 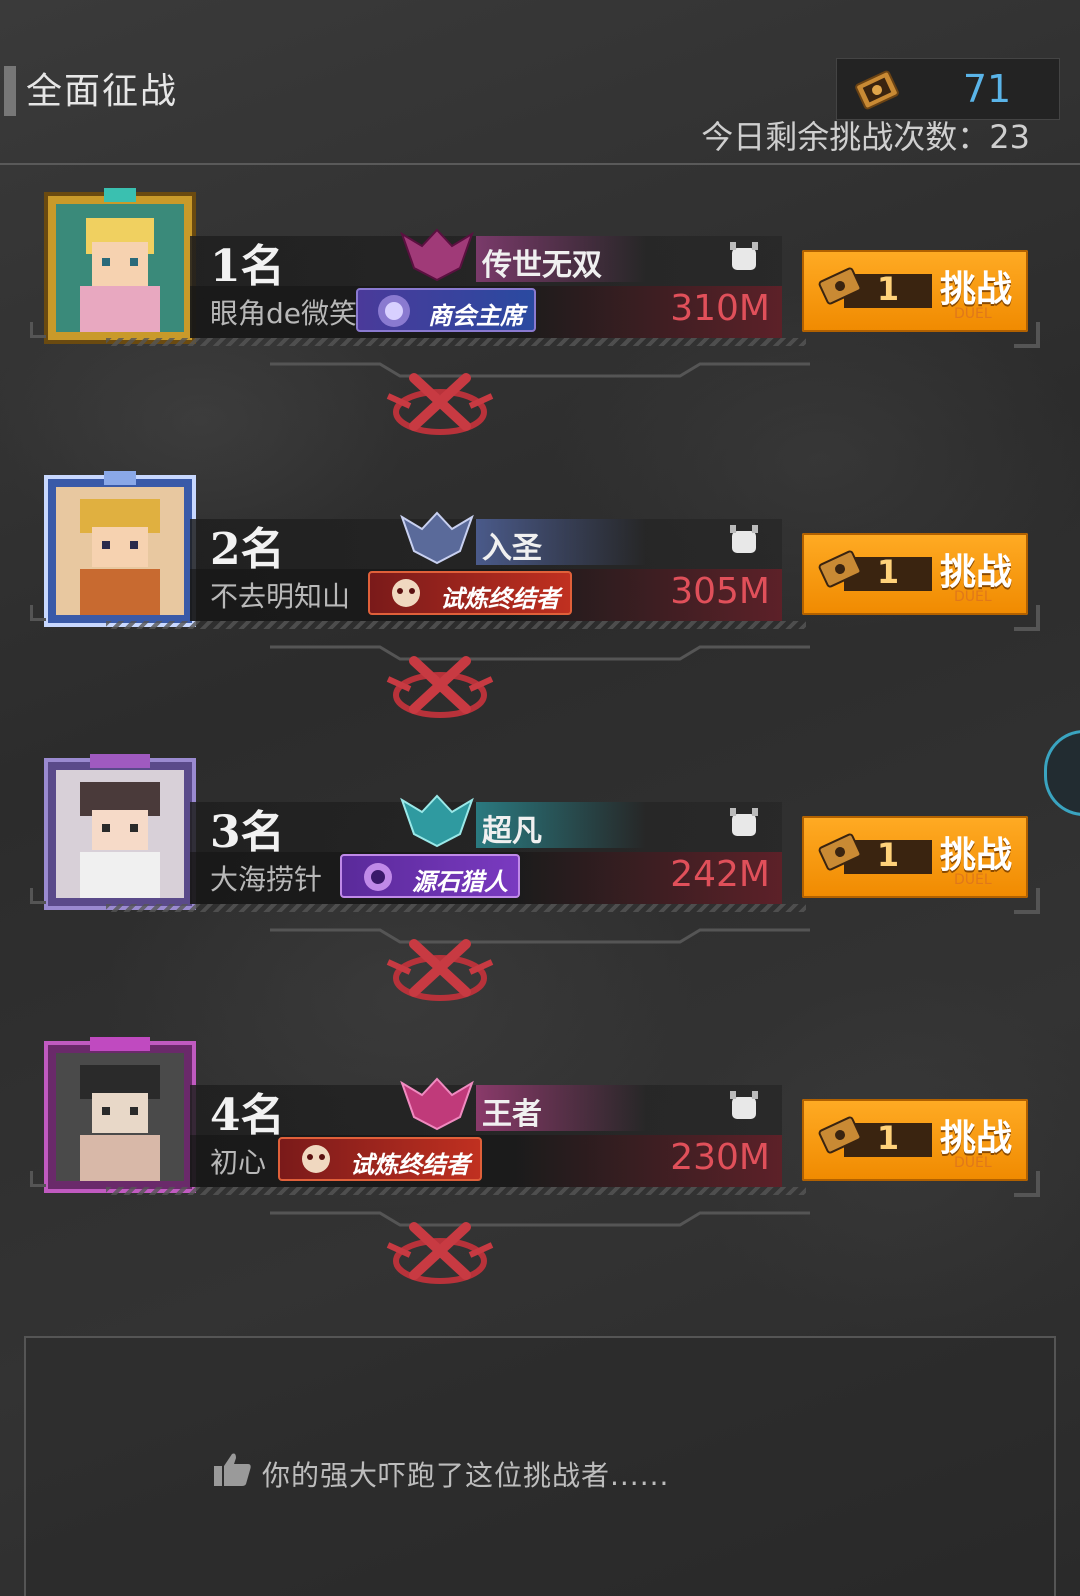 What do you see at coordinates (460, 882) in the screenshot?
I see `badge-text: 源石猎人` at bounding box center [460, 882].